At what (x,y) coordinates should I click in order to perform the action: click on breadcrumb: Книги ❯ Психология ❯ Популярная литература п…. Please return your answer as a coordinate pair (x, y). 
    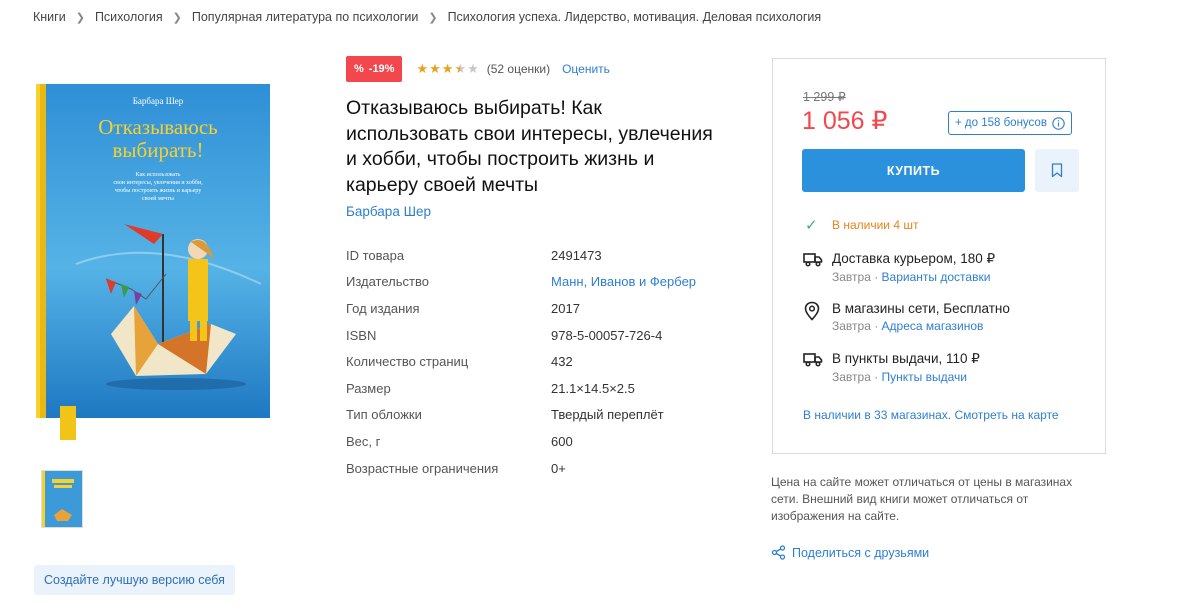
    Looking at the image, I should click on (427, 17).